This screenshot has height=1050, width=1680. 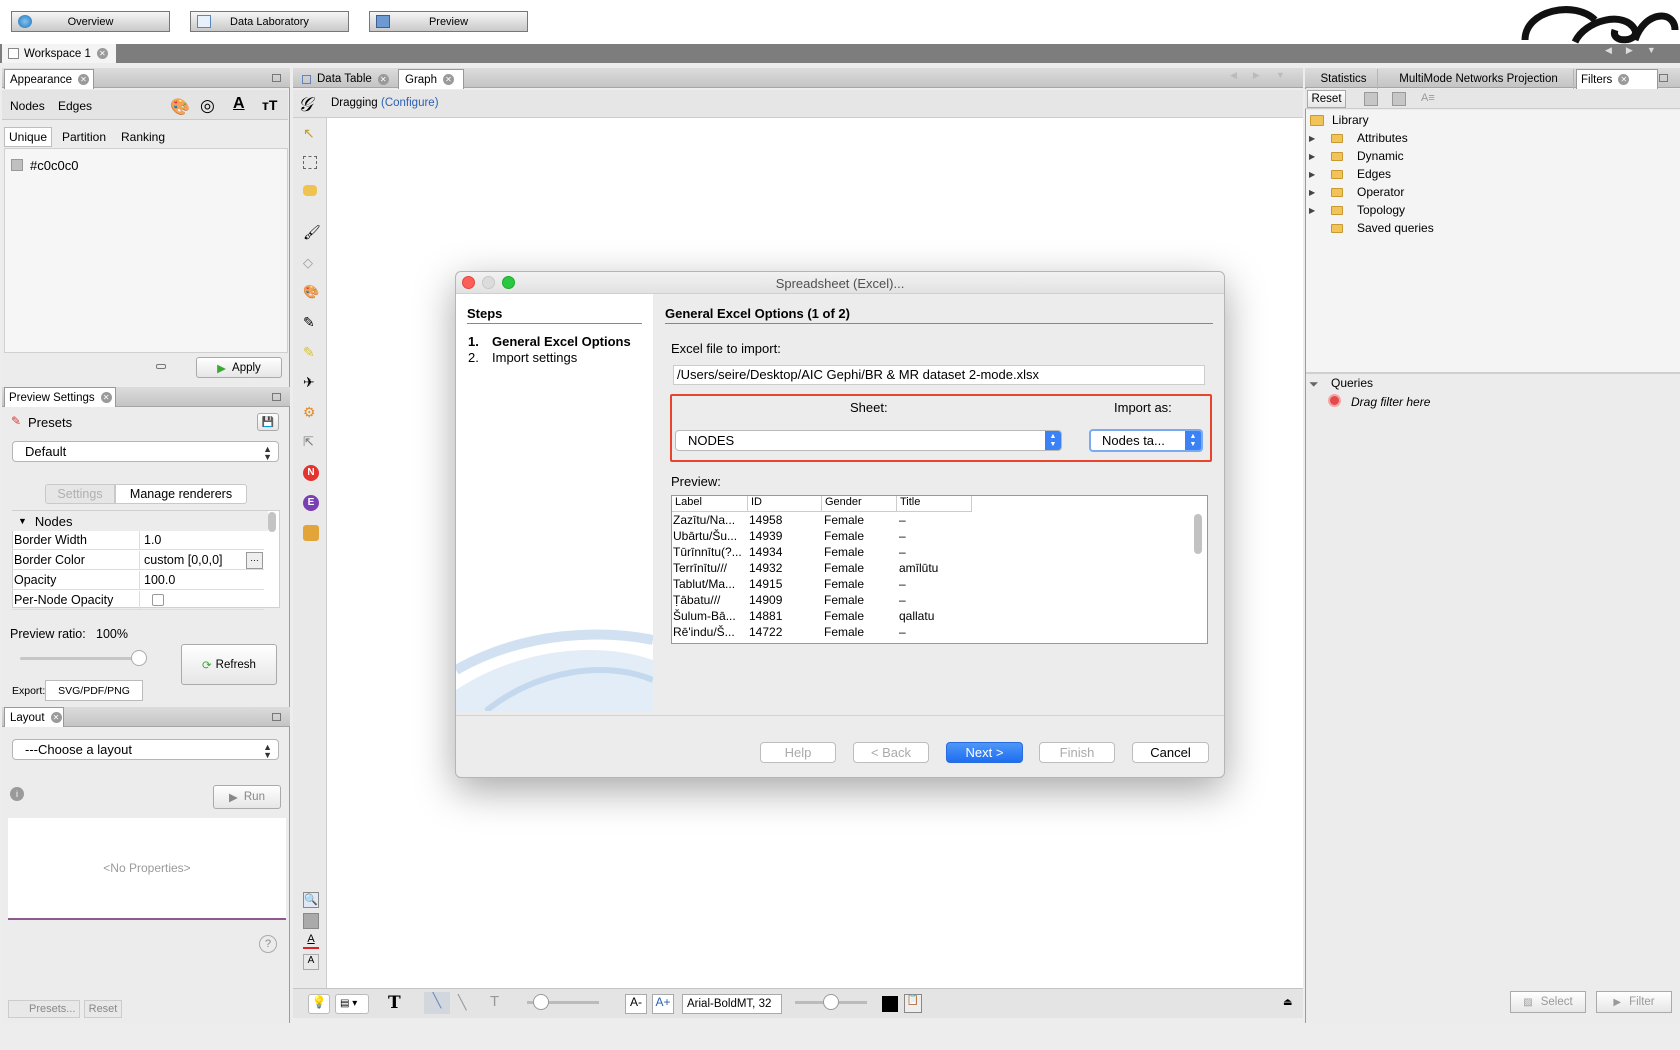 What do you see at coordinates (239, 367) in the screenshot?
I see `apply-button: ▶ Apply` at bounding box center [239, 367].